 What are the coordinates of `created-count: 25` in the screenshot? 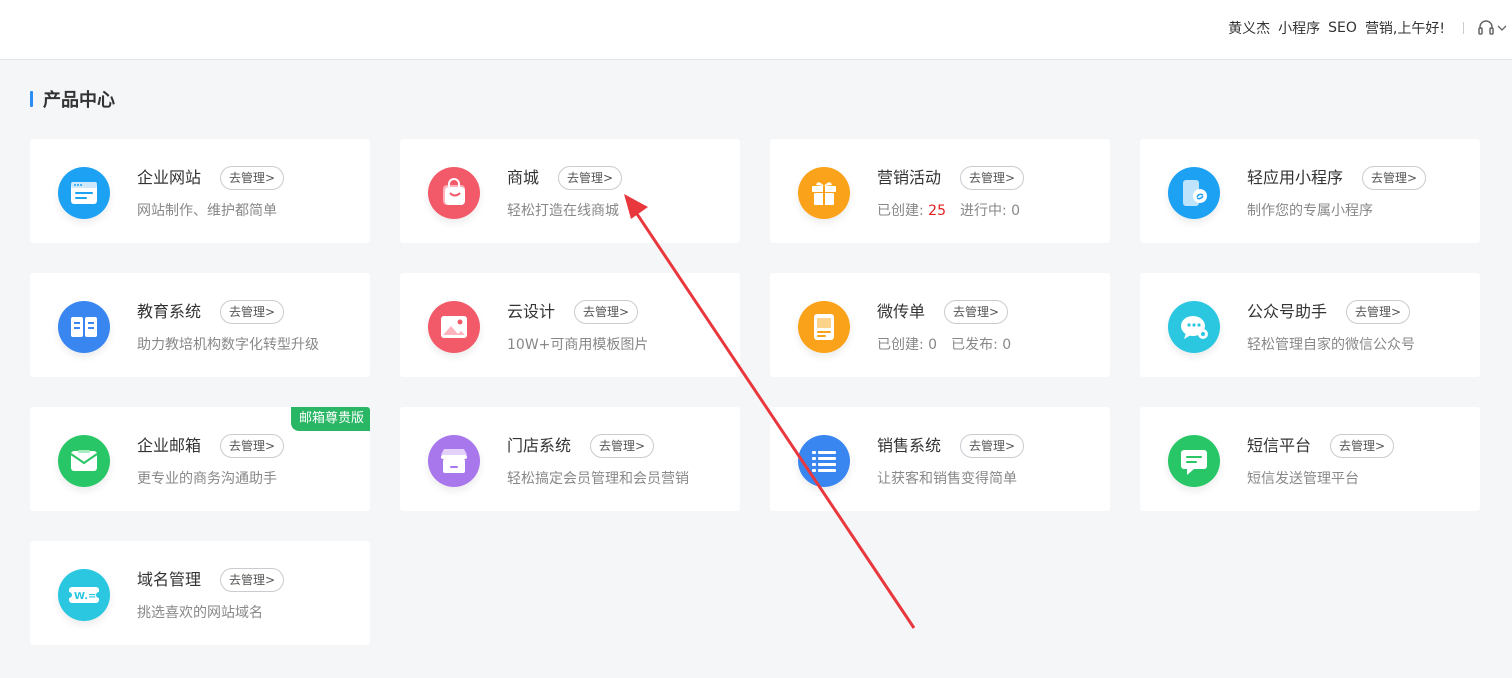 It's located at (937, 211).